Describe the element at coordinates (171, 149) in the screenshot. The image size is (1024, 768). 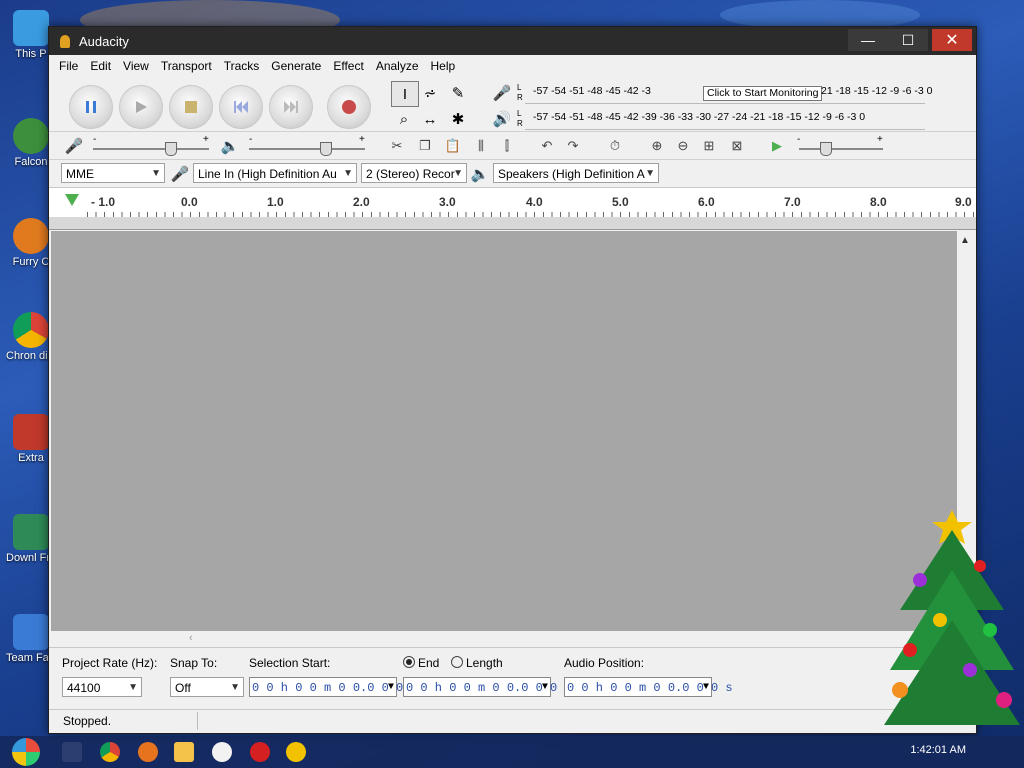
I see `record-volume-slider` at that location.